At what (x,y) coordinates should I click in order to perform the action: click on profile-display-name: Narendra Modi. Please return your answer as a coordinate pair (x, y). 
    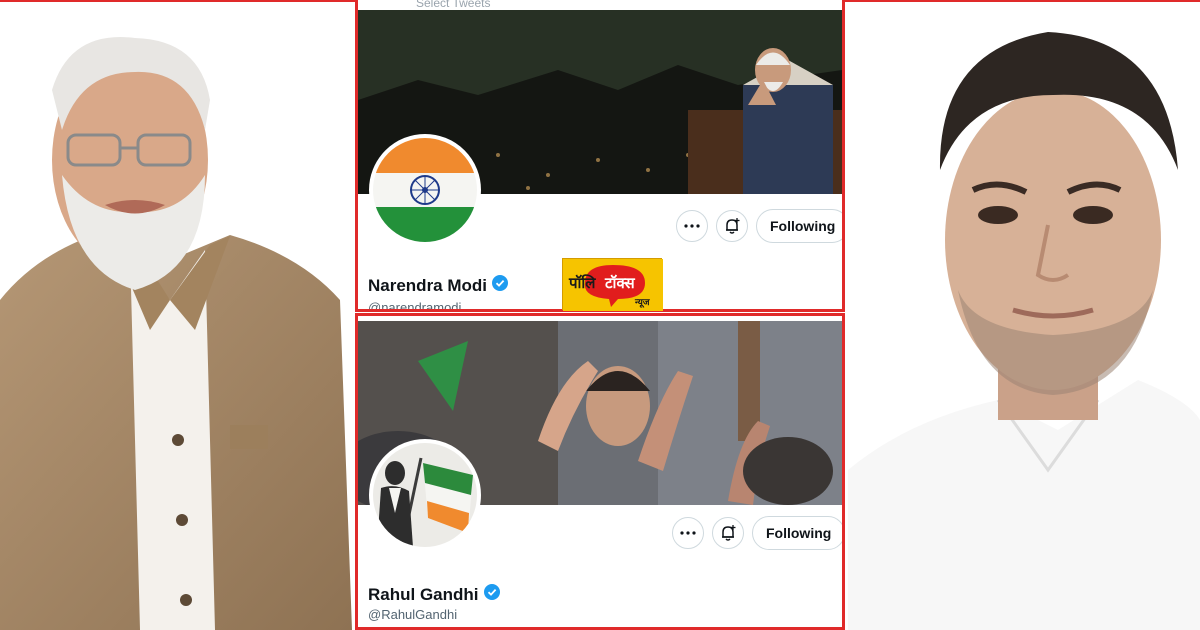
    Looking at the image, I should click on (428, 285).